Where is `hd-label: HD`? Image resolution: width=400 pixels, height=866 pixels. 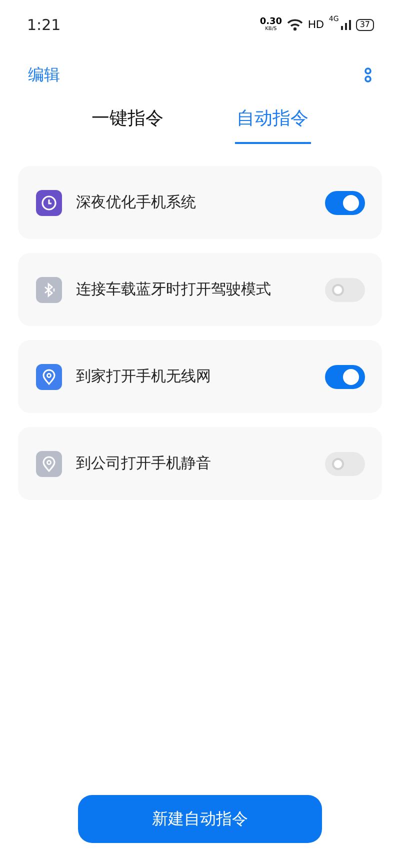
hd-label: HD is located at coordinates (316, 25).